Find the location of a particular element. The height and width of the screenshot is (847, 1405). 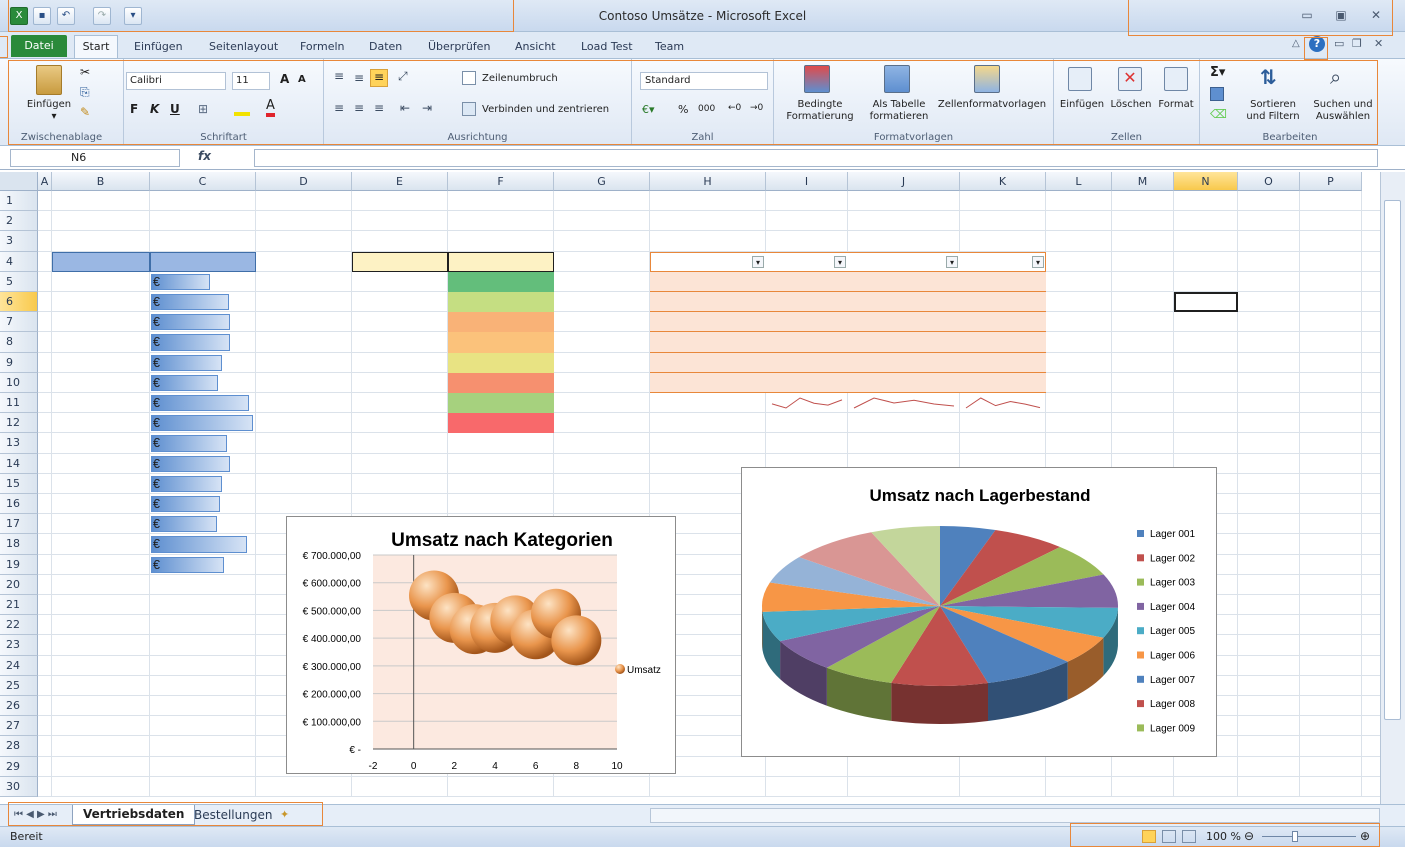

column-header-b: B is located at coordinates (101, 181).